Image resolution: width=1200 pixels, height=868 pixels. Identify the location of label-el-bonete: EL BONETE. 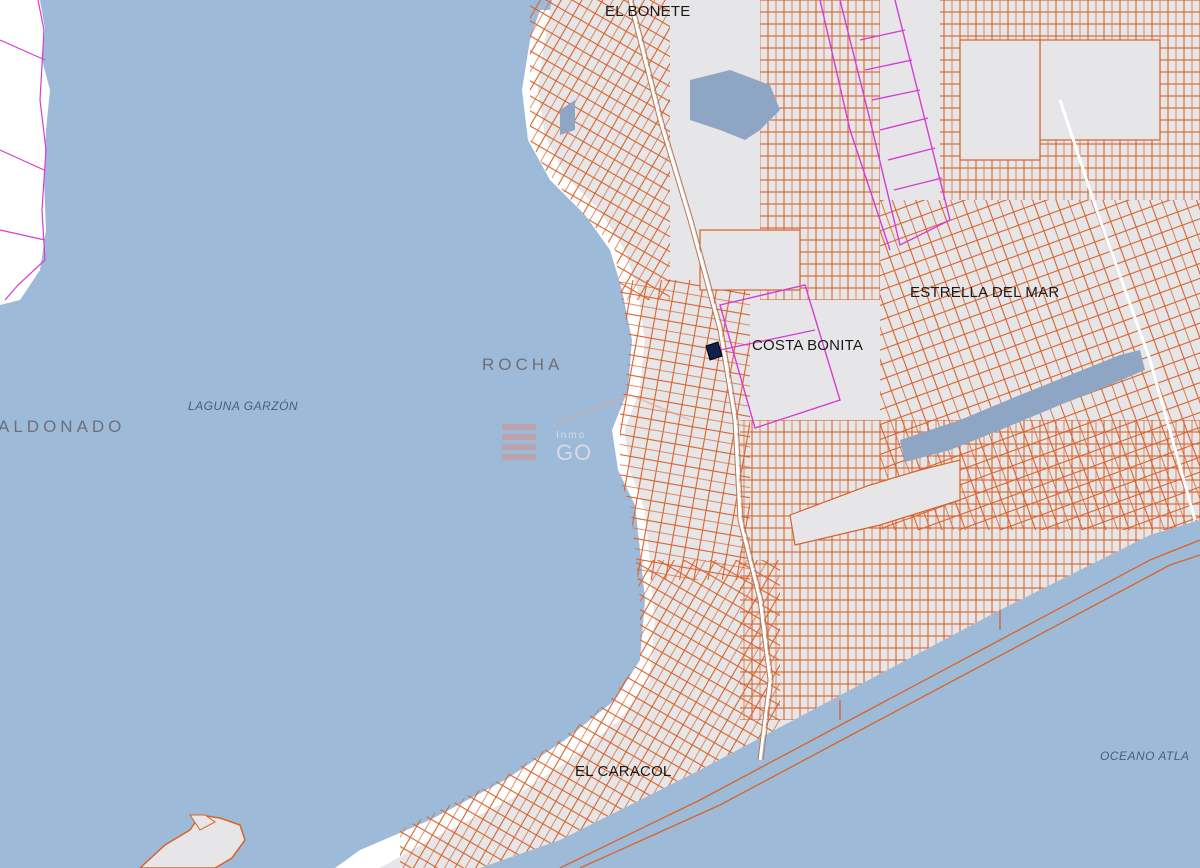
(648, 11).